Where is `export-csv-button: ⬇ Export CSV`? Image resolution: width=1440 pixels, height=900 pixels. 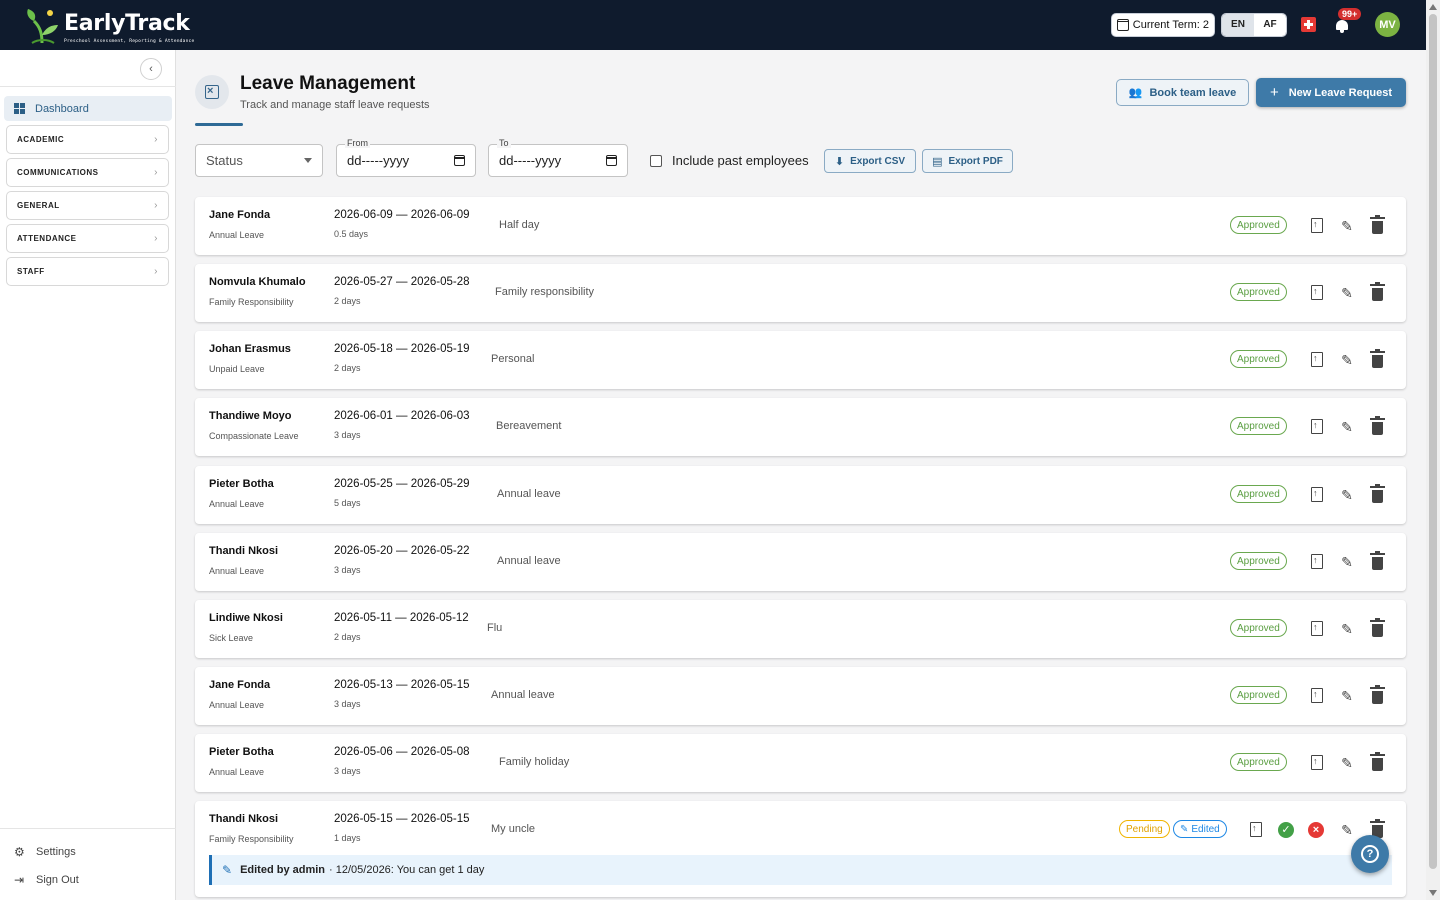
export-csv-button: ⬇ Export CSV is located at coordinates (870, 161).